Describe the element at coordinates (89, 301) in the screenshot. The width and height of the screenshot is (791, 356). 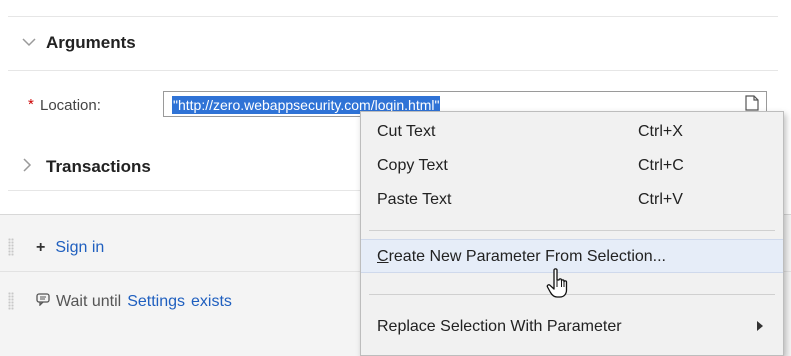
I see `step-wait-until-prefix: Wait until` at that location.